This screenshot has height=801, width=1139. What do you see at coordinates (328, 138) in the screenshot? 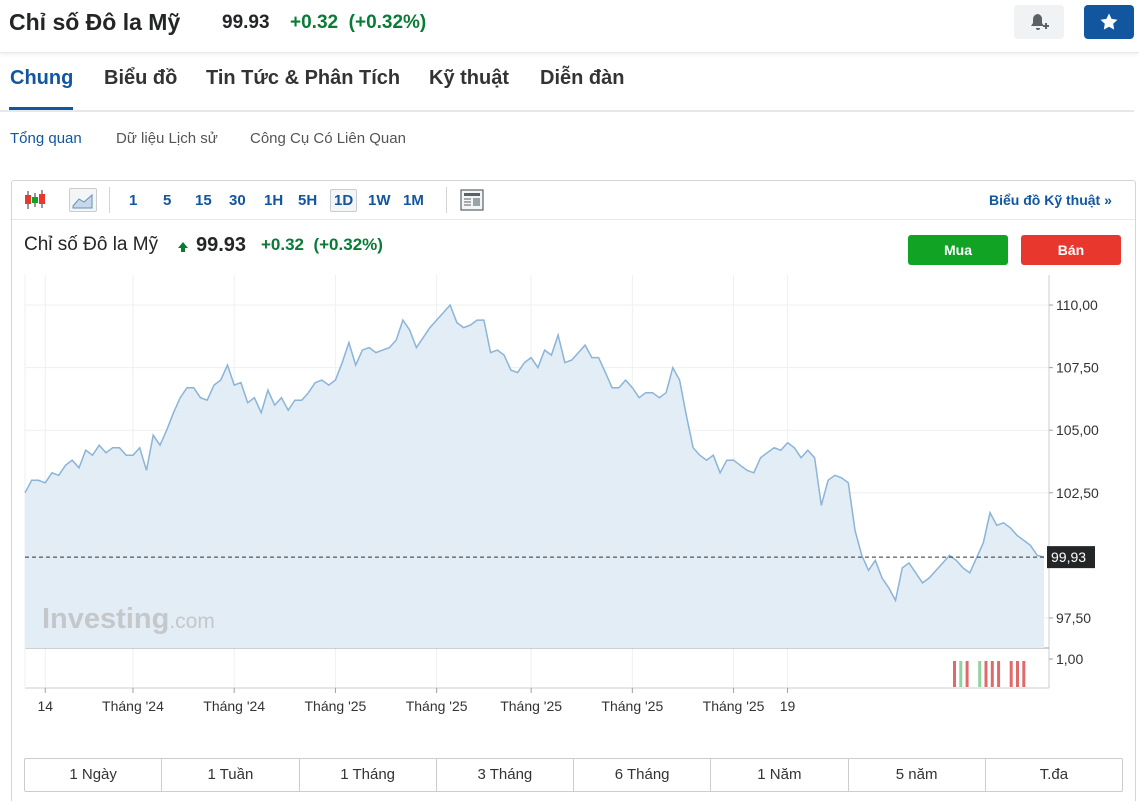
I see `subtab-related-tools: Công Cụ Có Liên Quan` at bounding box center [328, 138].